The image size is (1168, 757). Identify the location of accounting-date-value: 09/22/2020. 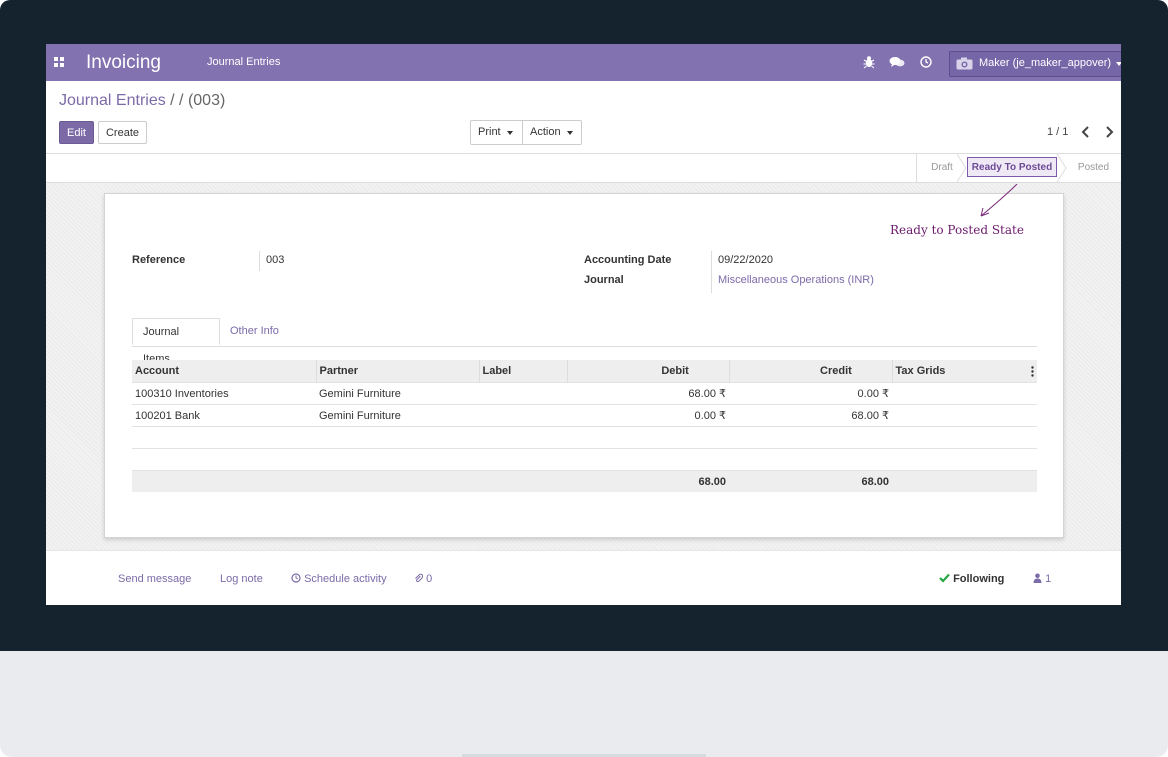
(745, 260).